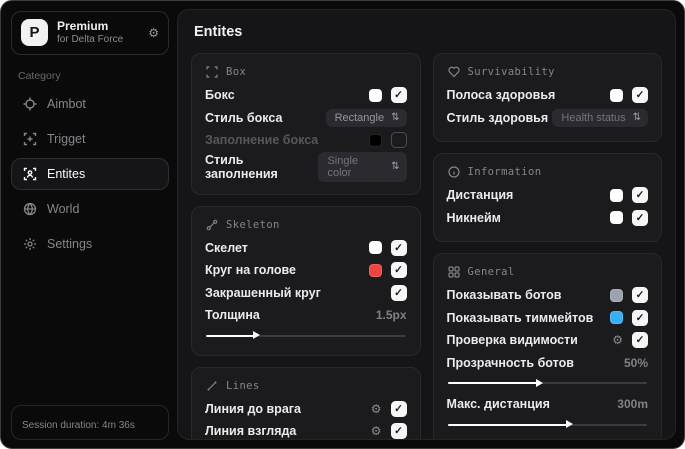  I want to click on setting-row: Показывать тиммейтов ✓, so click(547, 318).